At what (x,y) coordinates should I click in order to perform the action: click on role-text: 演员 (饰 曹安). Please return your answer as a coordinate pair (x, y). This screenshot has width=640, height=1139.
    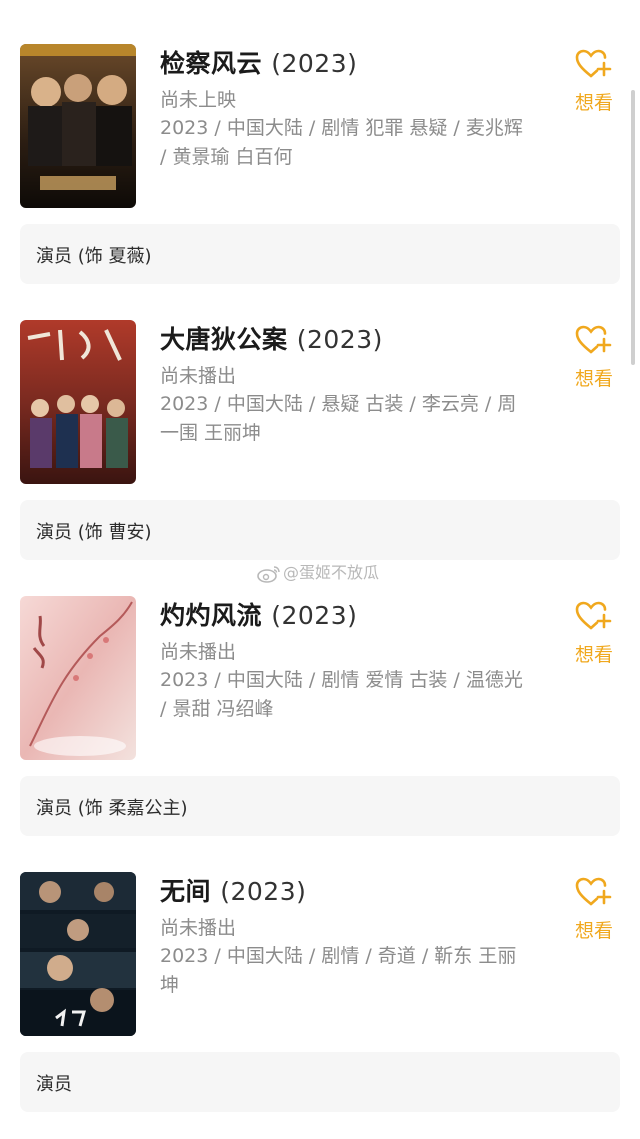
    Looking at the image, I should click on (94, 532).